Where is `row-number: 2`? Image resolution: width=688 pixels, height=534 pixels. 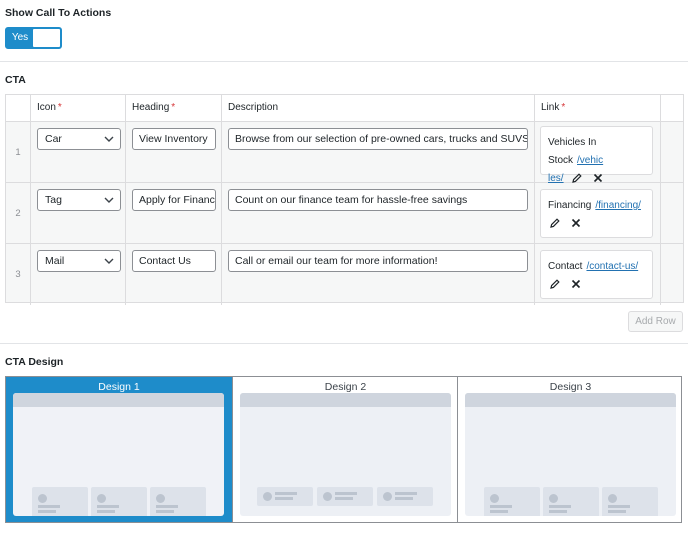
row-number: 2 is located at coordinates (18, 213).